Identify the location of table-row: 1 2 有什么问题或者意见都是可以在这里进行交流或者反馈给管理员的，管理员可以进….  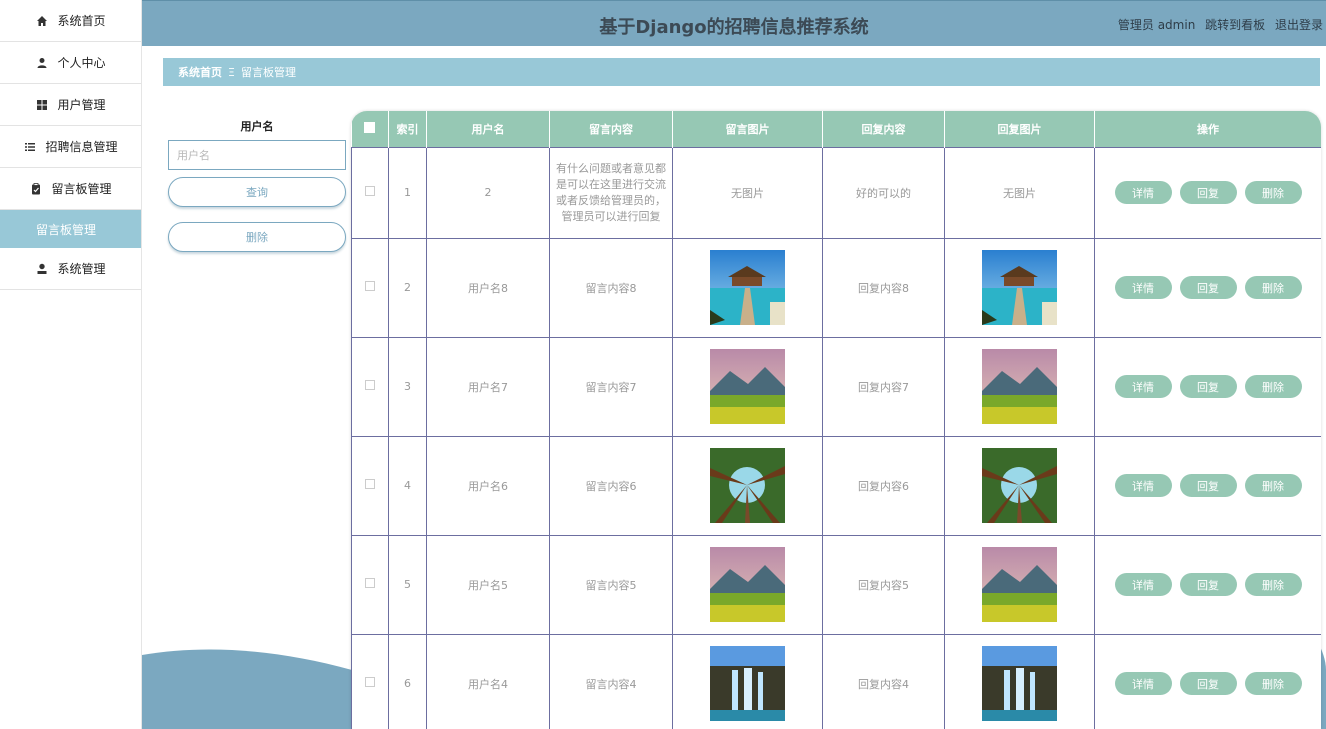
(836, 192).